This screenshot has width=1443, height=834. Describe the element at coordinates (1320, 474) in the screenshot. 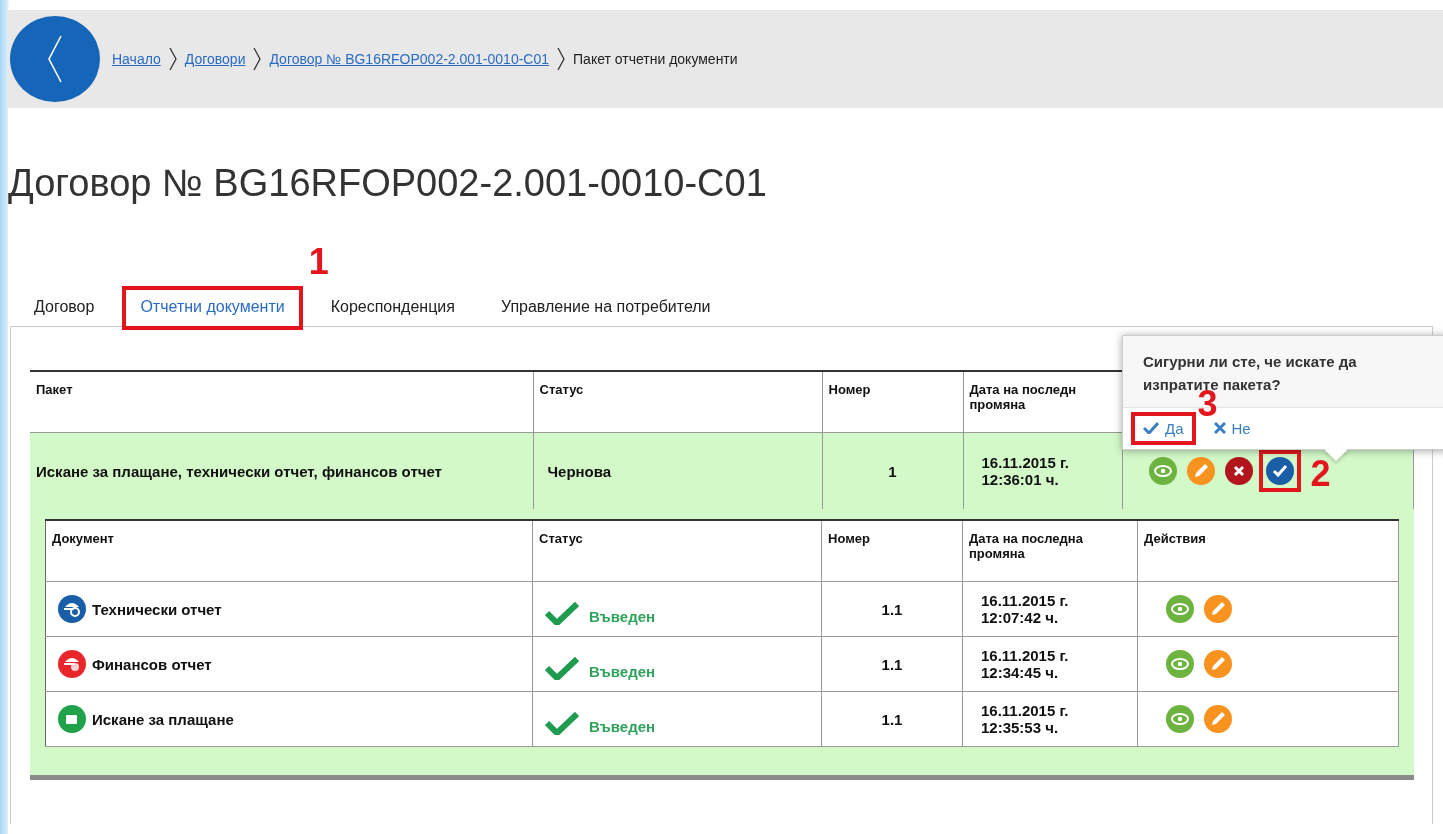

I see `callout-number: 2` at that location.